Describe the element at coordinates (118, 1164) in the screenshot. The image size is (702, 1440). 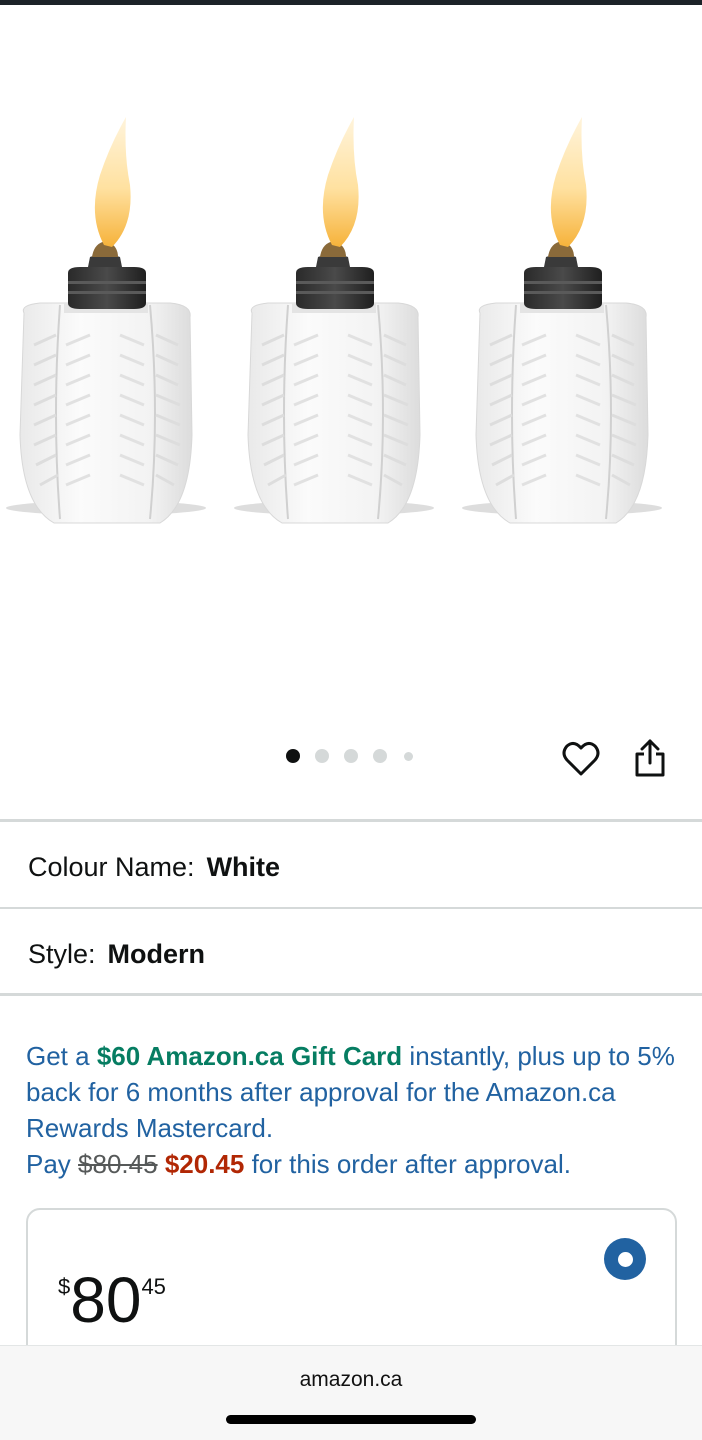
I see `promo-original-price: $80.45` at that location.